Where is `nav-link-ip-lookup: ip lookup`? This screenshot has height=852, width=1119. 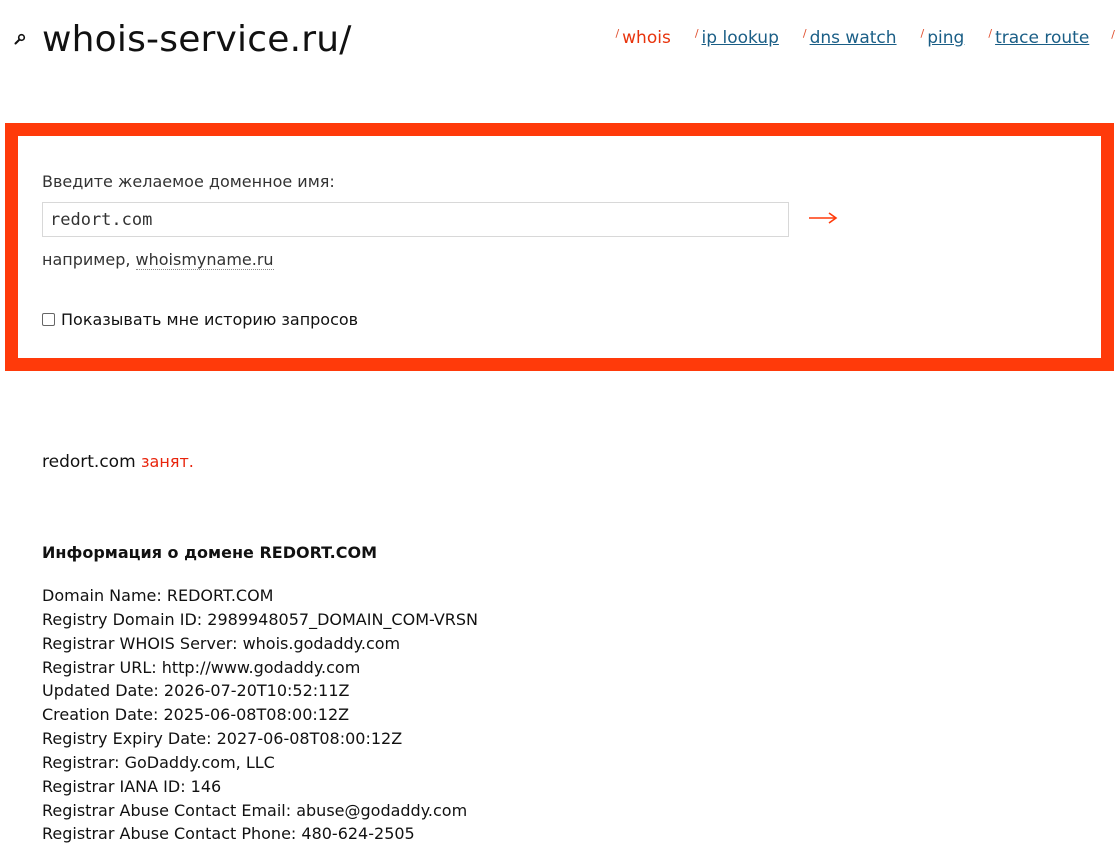
nav-link-ip-lookup: ip lookup is located at coordinates (740, 38).